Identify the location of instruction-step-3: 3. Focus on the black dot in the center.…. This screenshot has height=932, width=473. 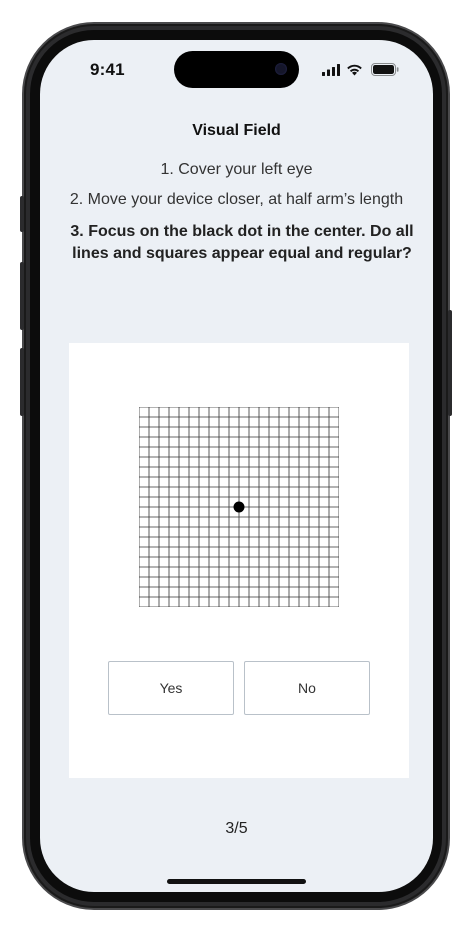
(242, 242).